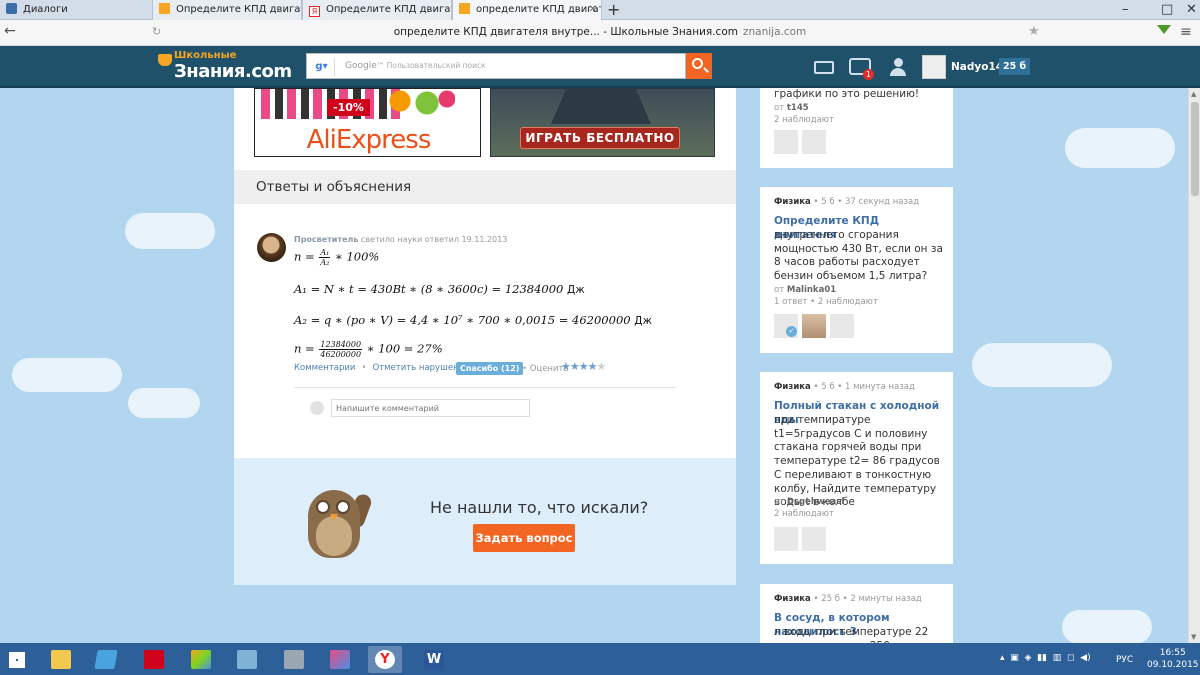  Describe the element at coordinates (61, 659) in the screenshot. I see `file-explorer-icon` at that location.